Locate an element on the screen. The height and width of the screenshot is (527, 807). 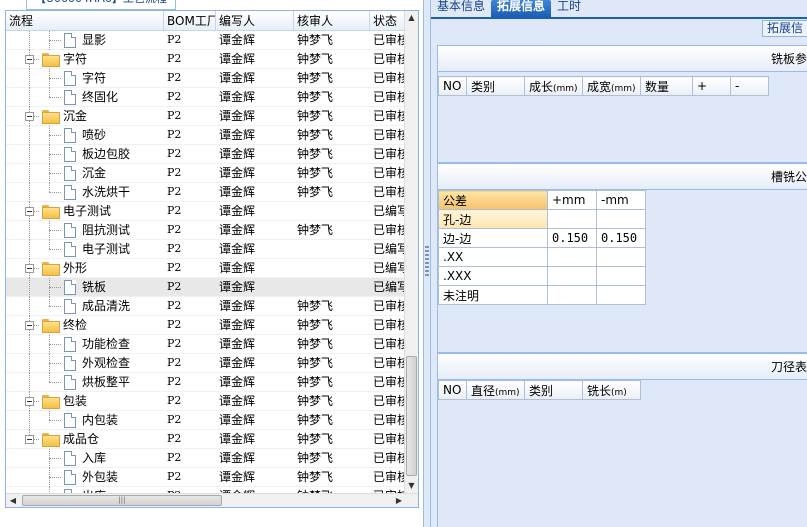
tree-group-row: 电子测试 P2 谭金辉 已编写 is located at coordinates (206, 211).